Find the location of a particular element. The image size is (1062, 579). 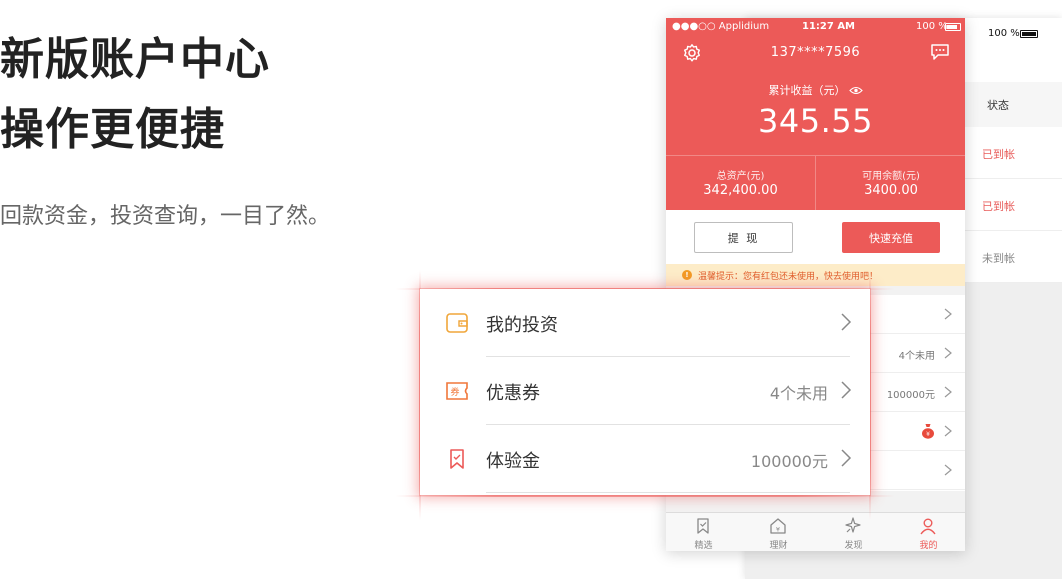

tip-banner: ! 温馨提示：您有红包还未使用，快去使用吧！ is located at coordinates (815, 275).